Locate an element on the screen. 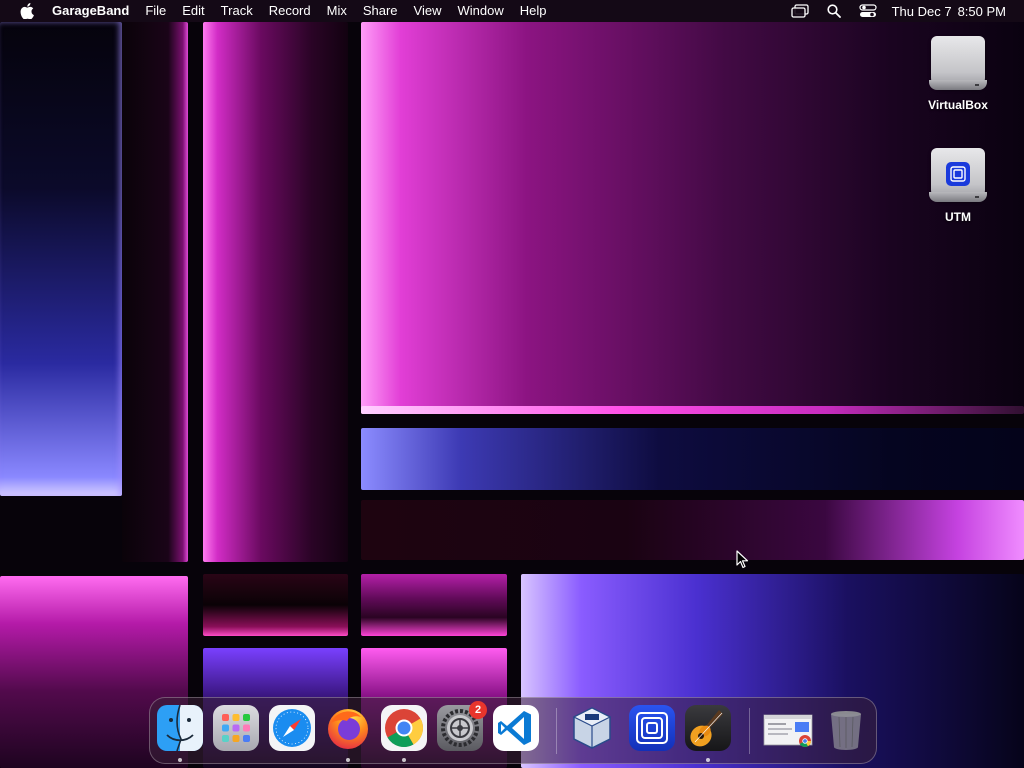 The width and height of the screenshot is (1024, 768). desktop-icon-label: VirtualBox is located at coordinates (958, 105).